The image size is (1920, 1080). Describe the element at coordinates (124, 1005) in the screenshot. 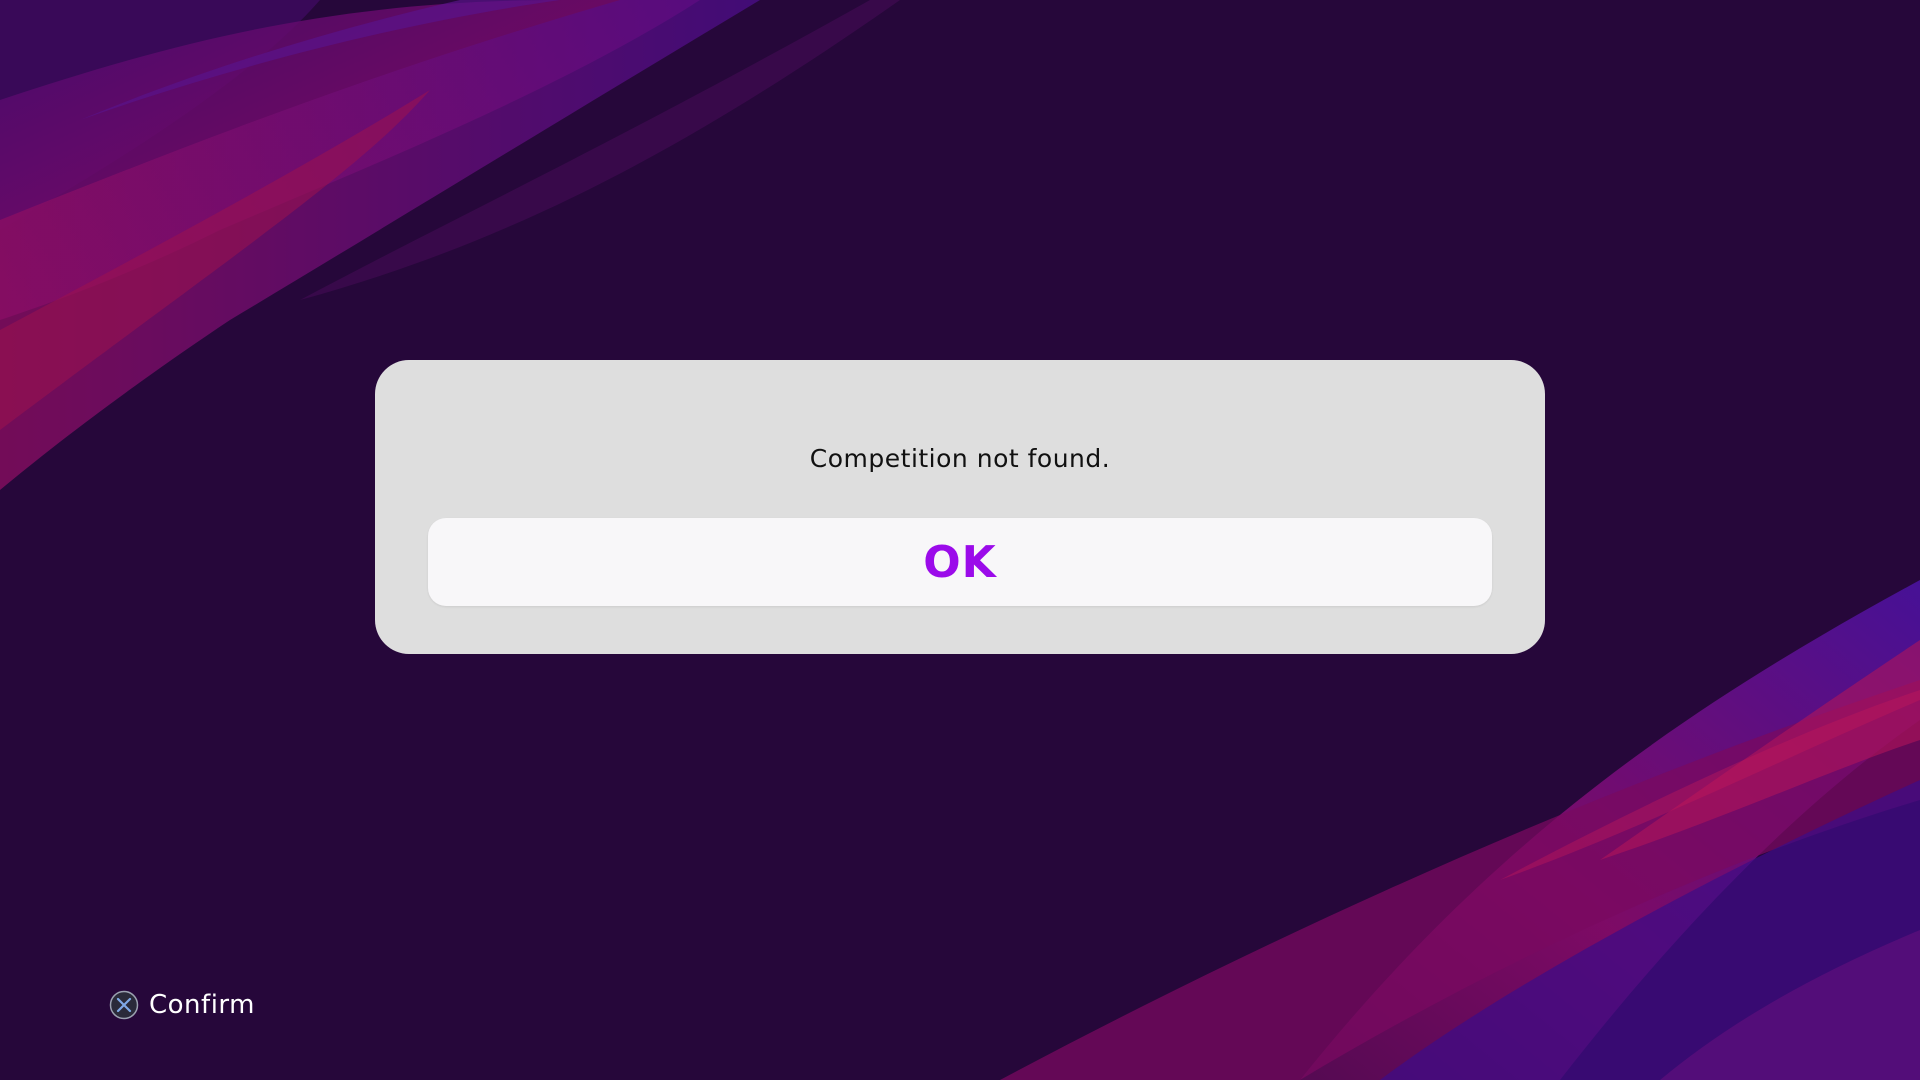

I see `cross-button-icon` at that location.